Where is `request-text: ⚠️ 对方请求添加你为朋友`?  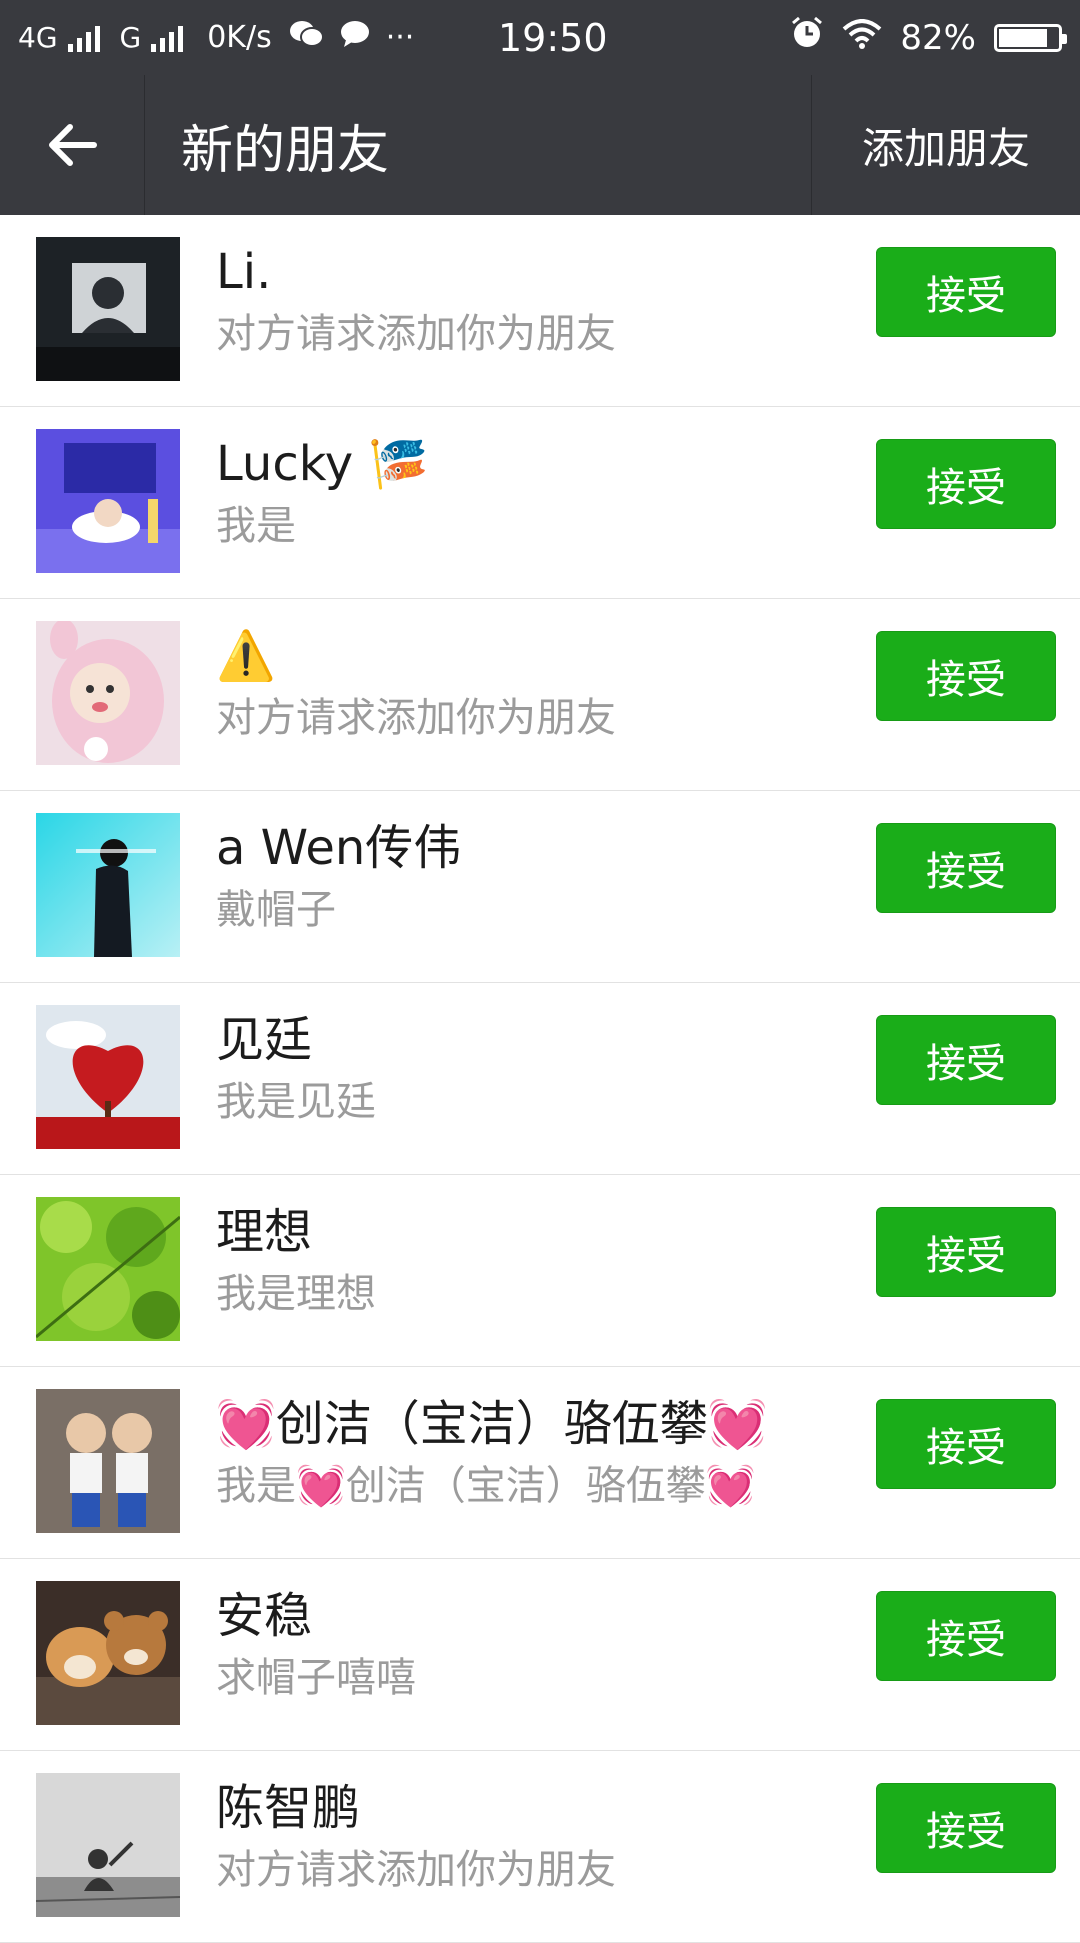
request-text: ⚠️ 对方请求添加你为朋友 is located at coordinates (516, 685).